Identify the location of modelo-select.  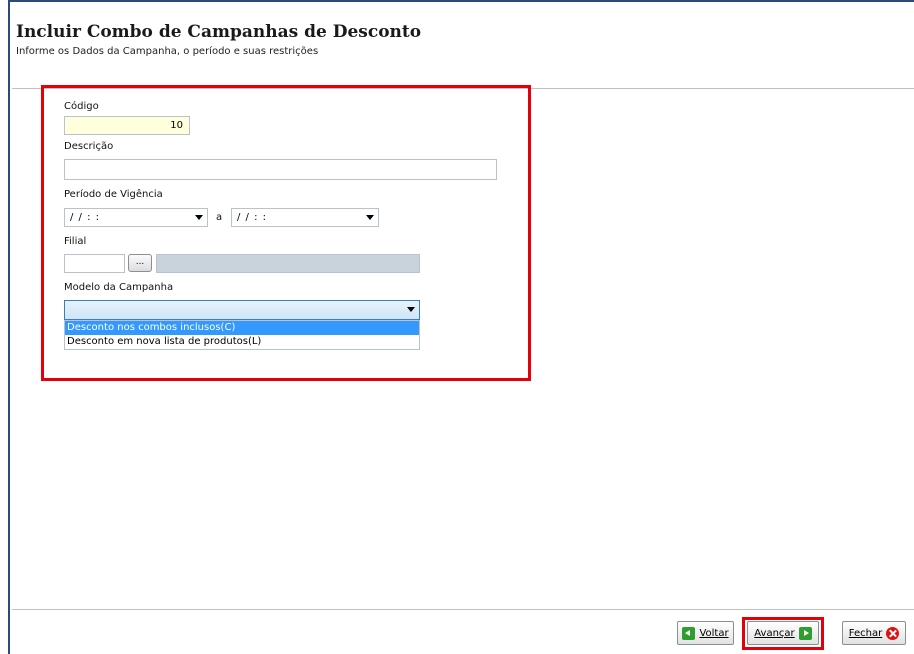
(242, 310).